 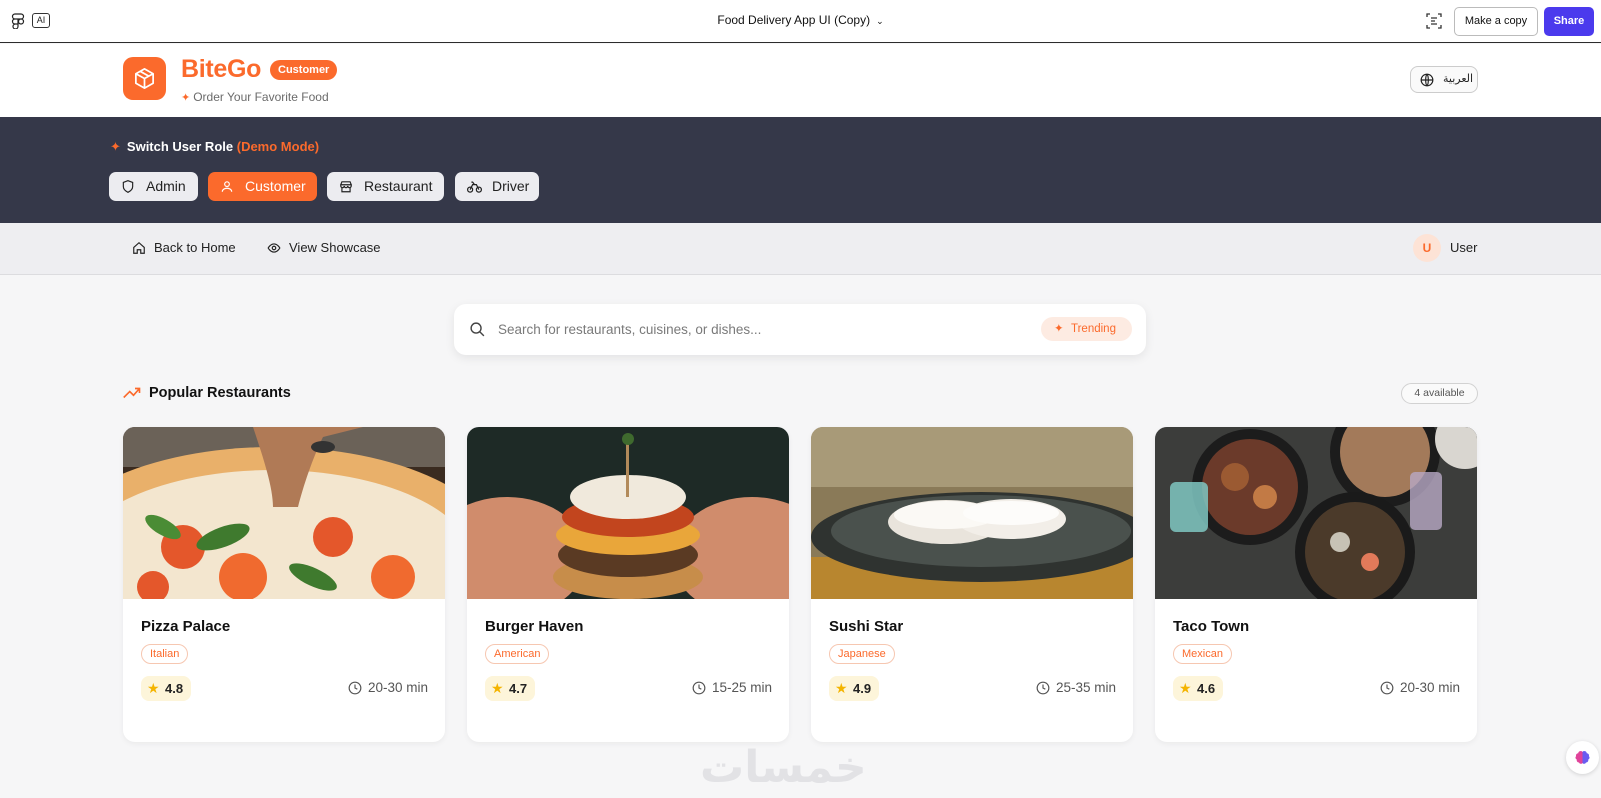 I want to click on role-button-restaurant: Restaurant, so click(x=385, y=186).